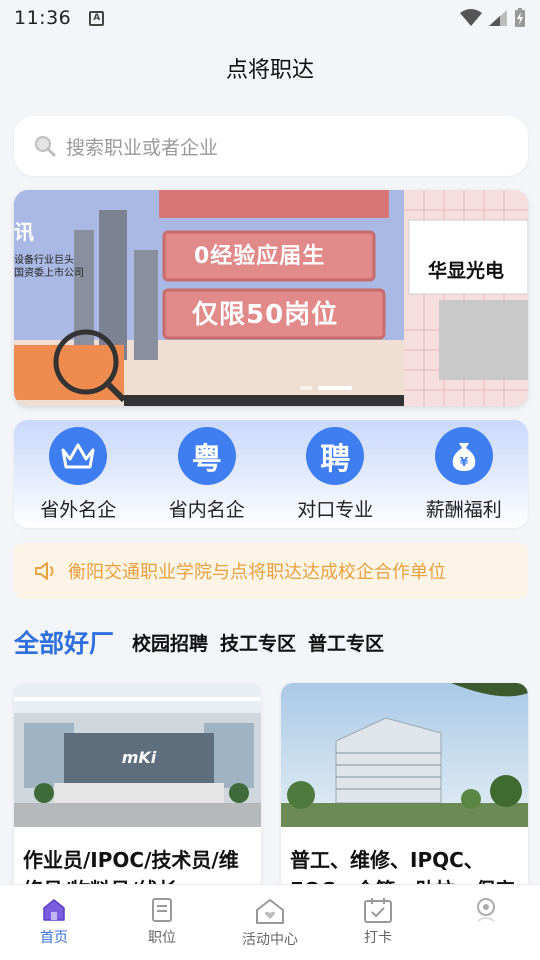 This screenshot has width=540, height=960. Describe the element at coordinates (78, 455) in the screenshot. I see `crown-icon` at that location.